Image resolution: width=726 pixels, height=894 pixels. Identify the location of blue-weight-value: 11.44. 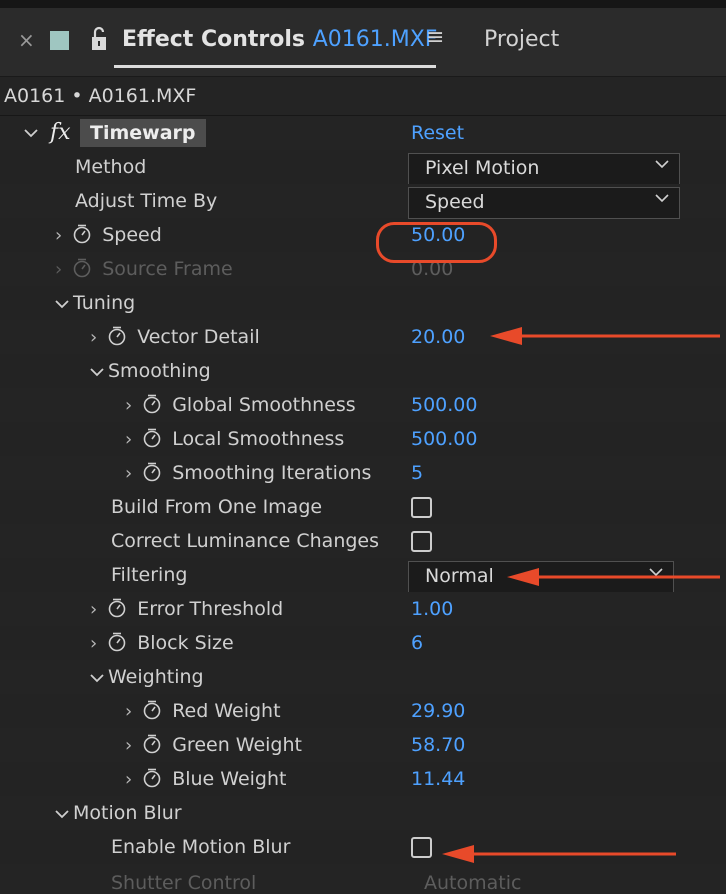
(438, 779).